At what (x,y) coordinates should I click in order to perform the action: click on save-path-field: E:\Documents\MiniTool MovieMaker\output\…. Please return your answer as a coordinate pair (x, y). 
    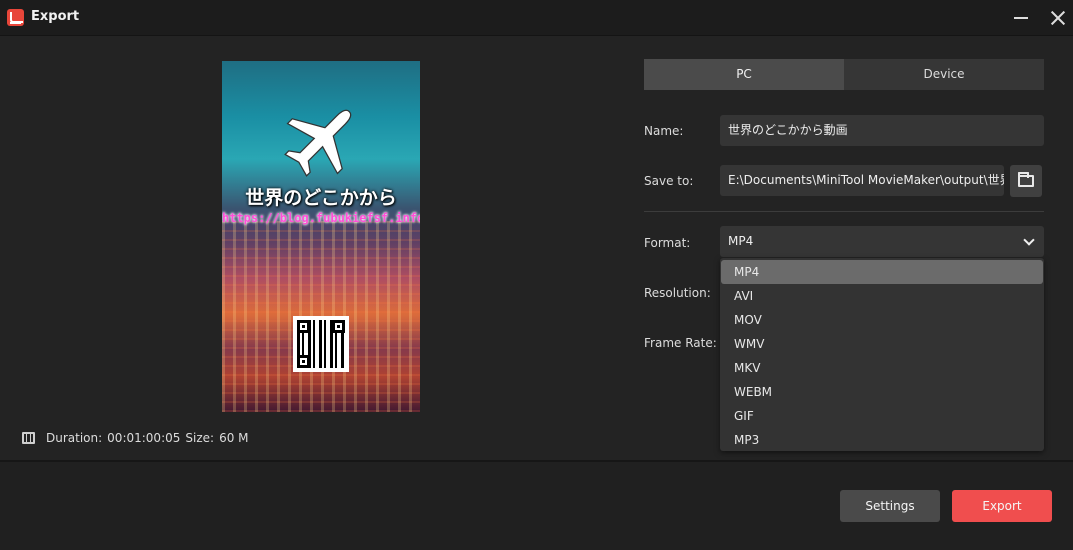
    Looking at the image, I should click on (862, 180).